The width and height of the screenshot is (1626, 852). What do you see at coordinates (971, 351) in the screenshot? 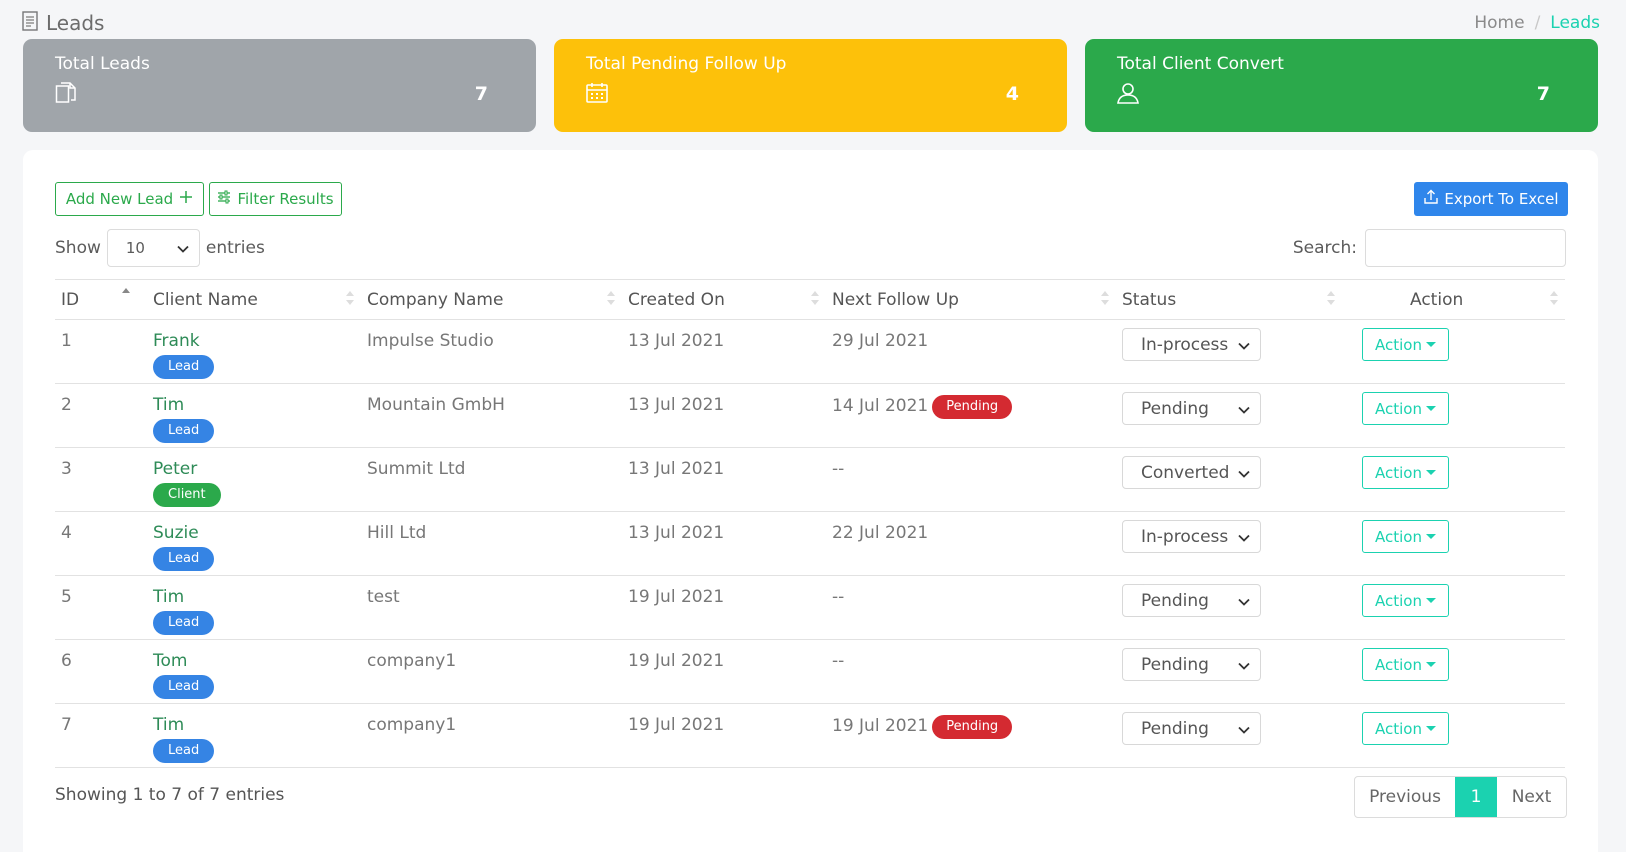
I see `cell-follow-up: 29 Jul 2021` at bounding box center [971, 351].